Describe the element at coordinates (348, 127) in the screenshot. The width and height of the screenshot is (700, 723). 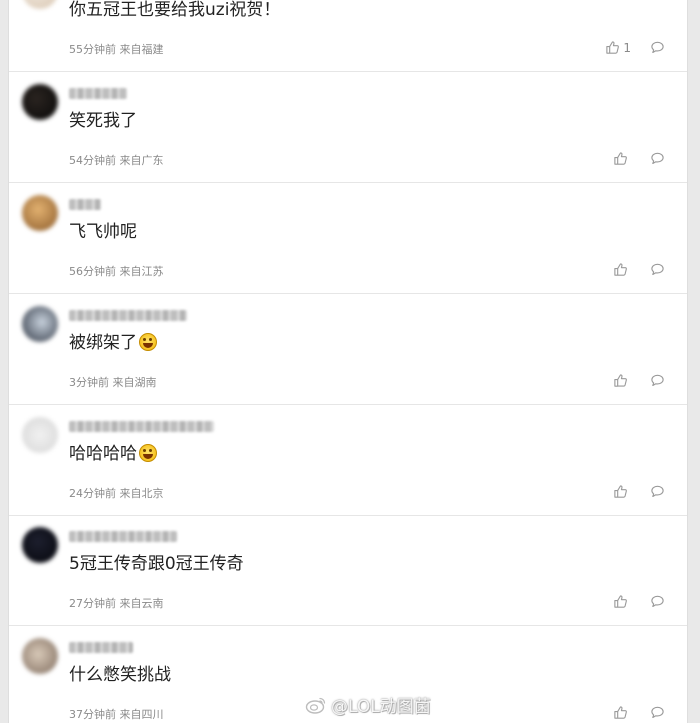
I see `comment-item: 笑死我了 54分钟前 来自广东` at that location.